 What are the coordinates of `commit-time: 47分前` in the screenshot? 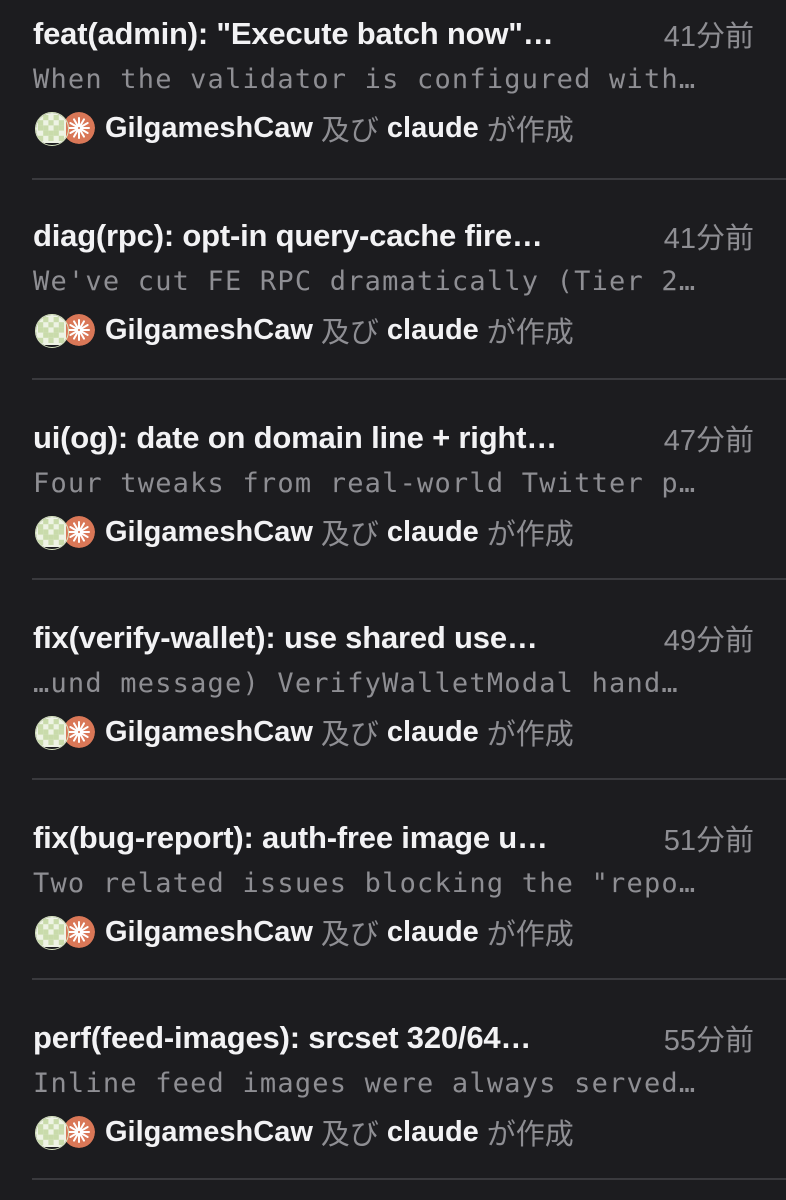 It's located at (708, 441).